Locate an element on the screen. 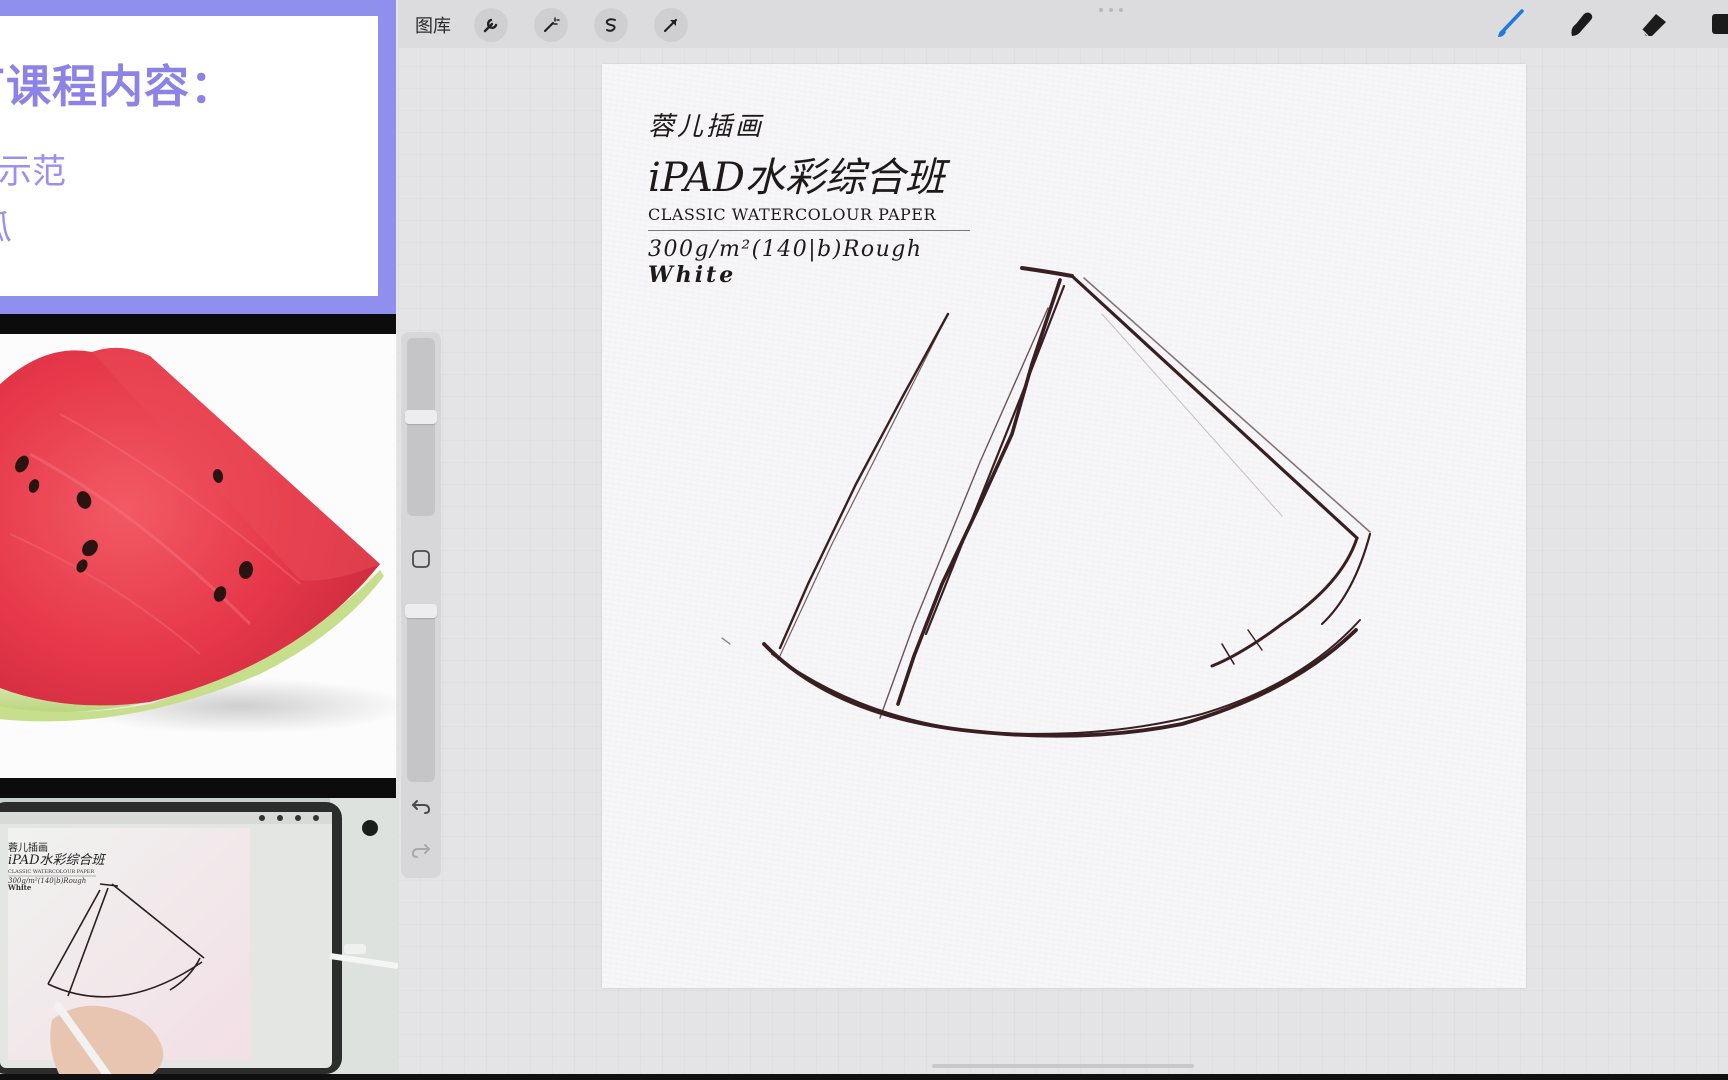 Image resolution: width=1728 pixels, height=1080 pixels. smudge-icon is located at coordinates (1582, 24).